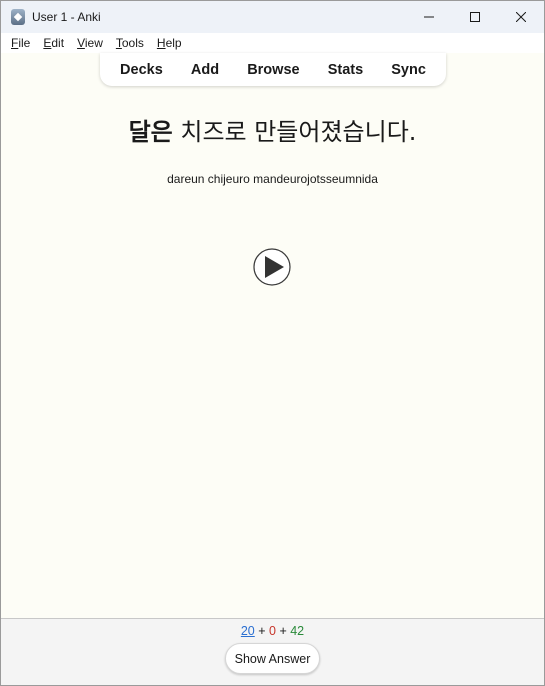 The image size is (545, 686). I want to click on sentence-highlight: 달은, so click(150, 132).